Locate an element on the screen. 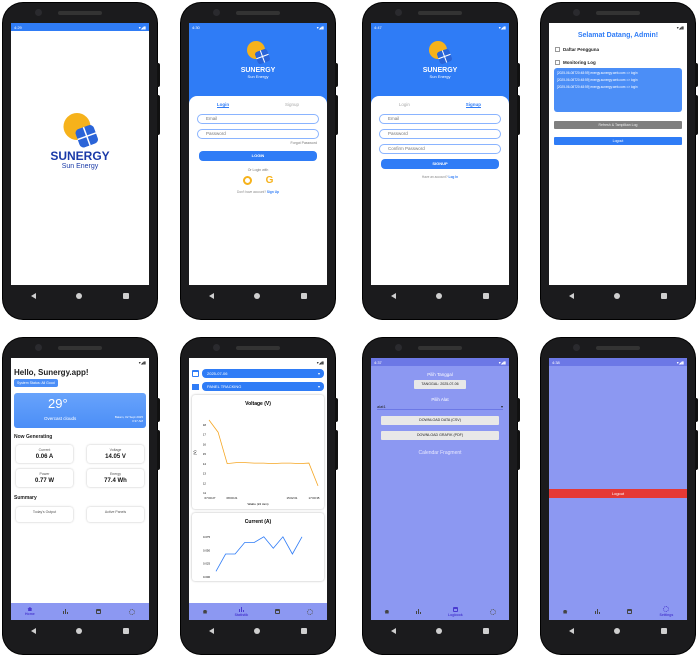  current-series-line is located at coordinates (259, 554).